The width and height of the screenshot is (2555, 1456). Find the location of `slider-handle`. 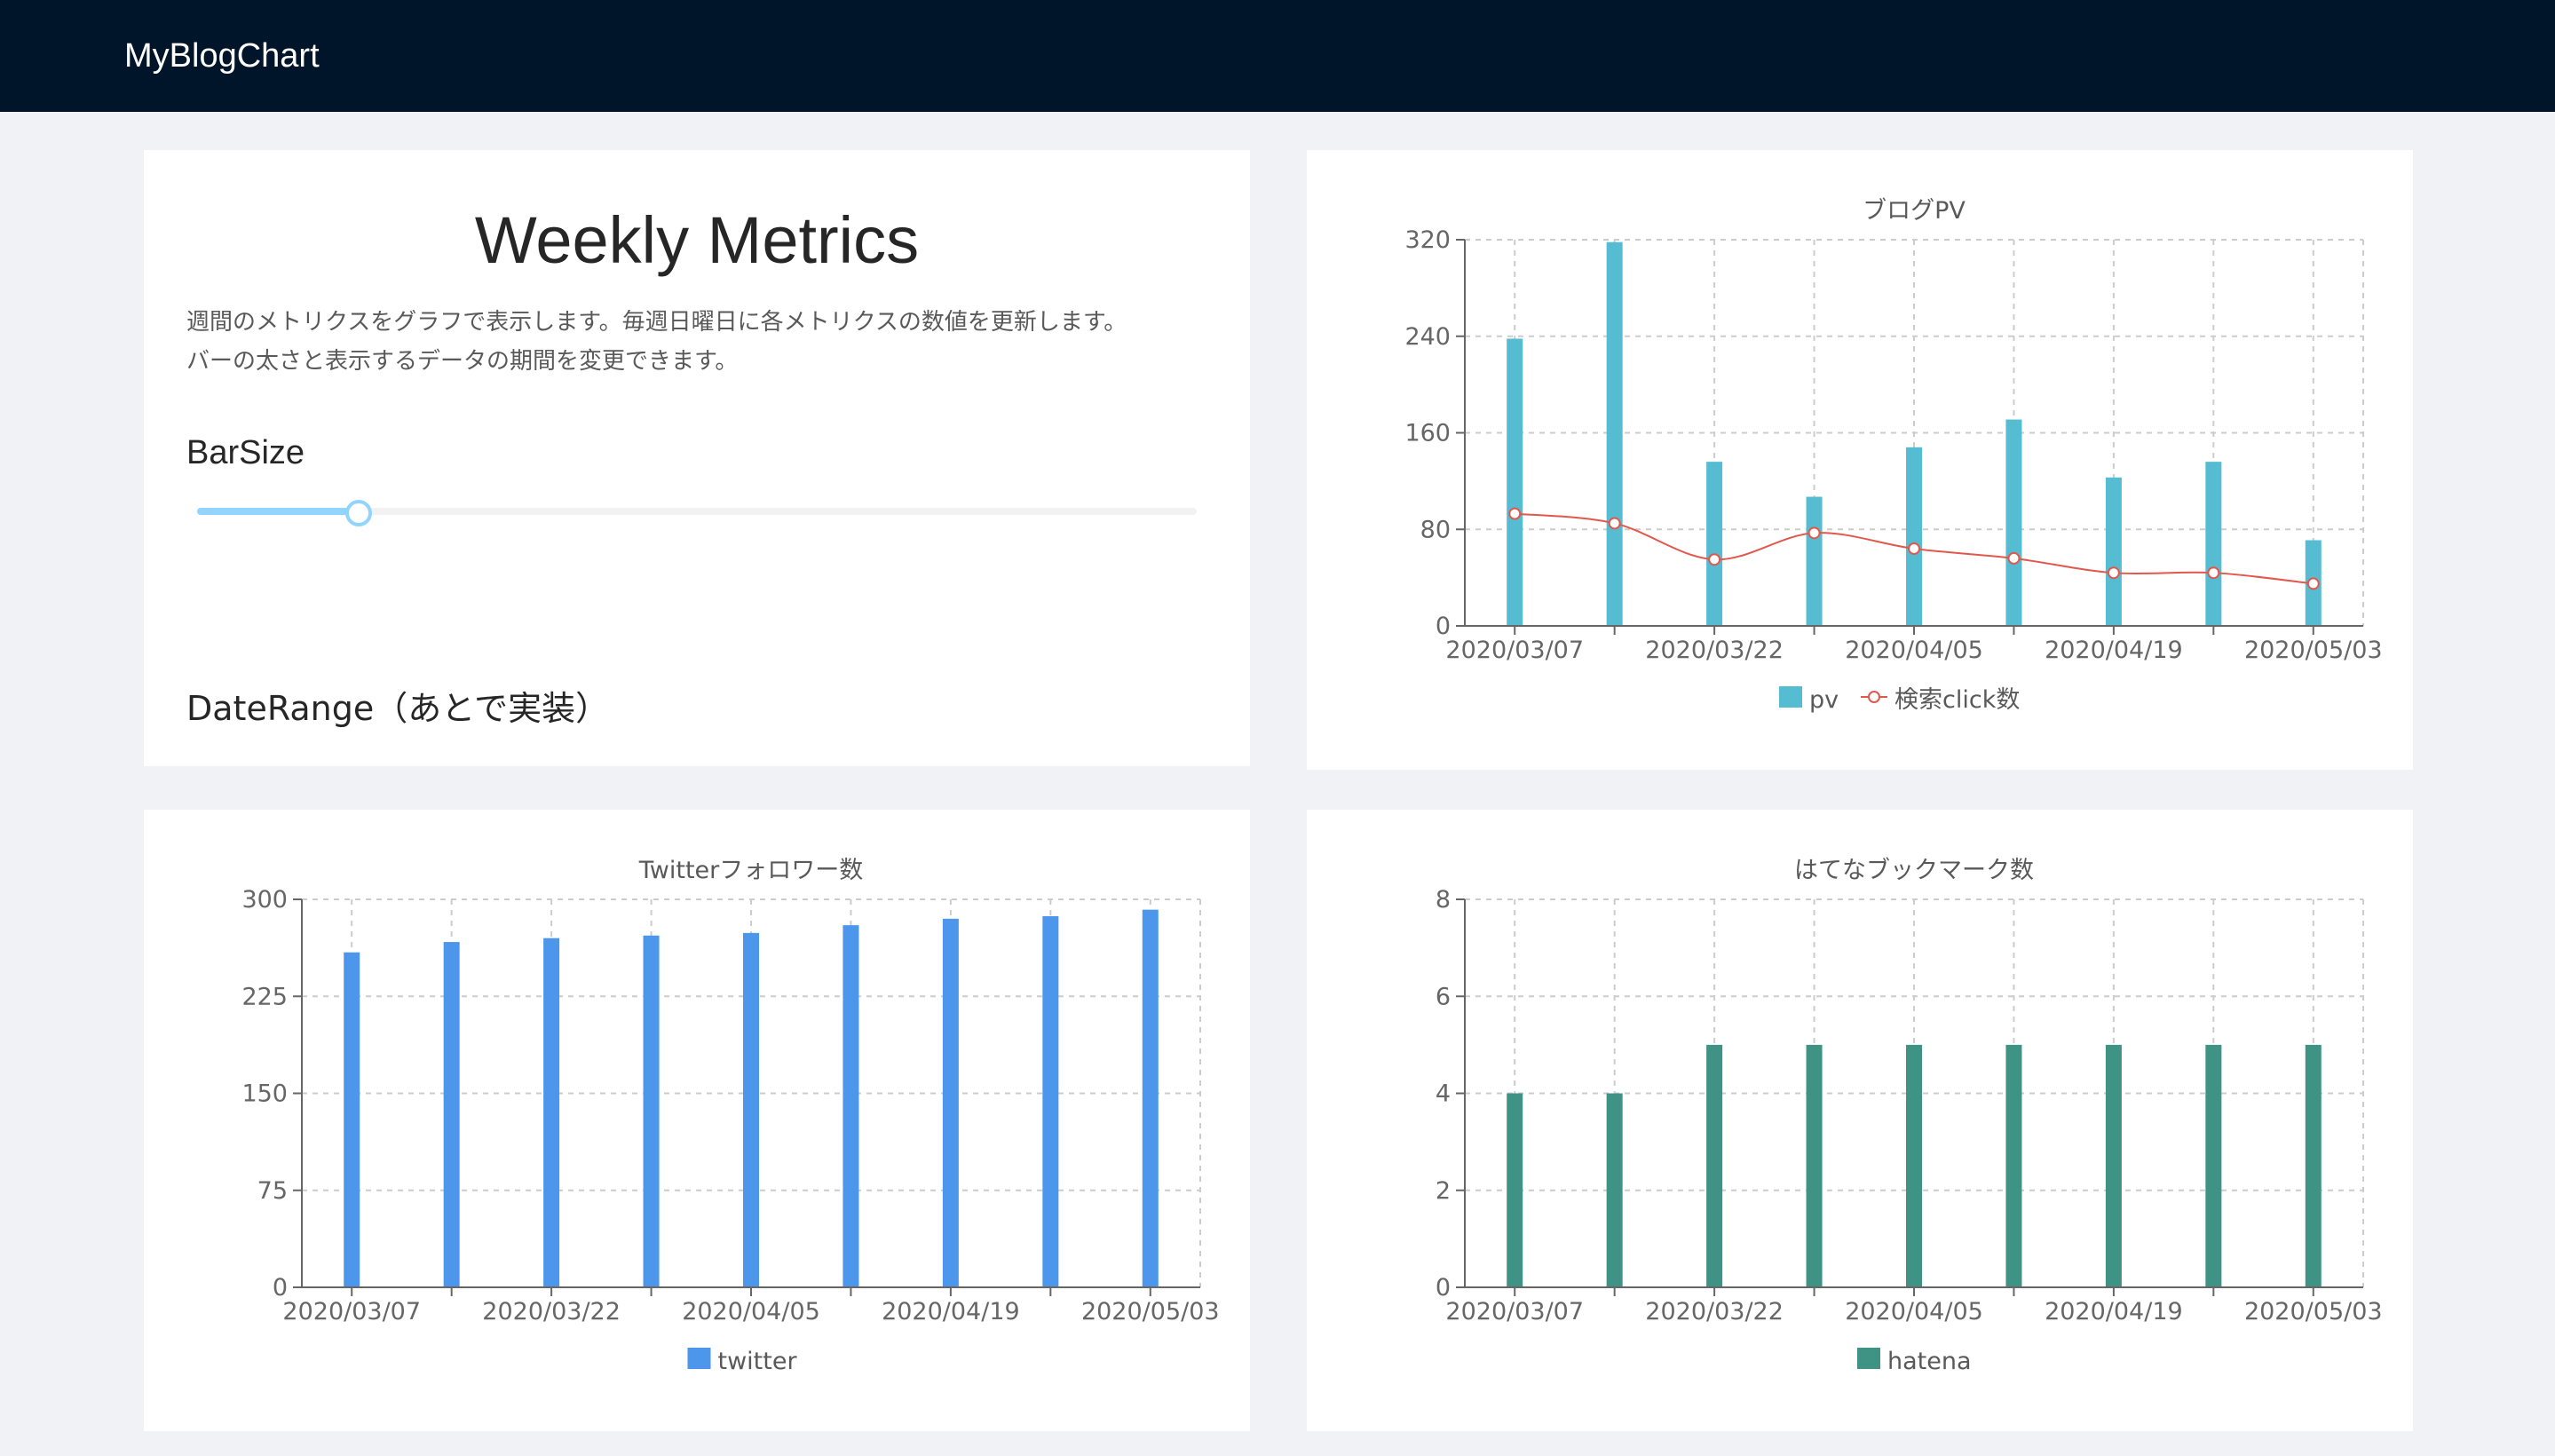

slider-handle is located at coordinates (359, 513).